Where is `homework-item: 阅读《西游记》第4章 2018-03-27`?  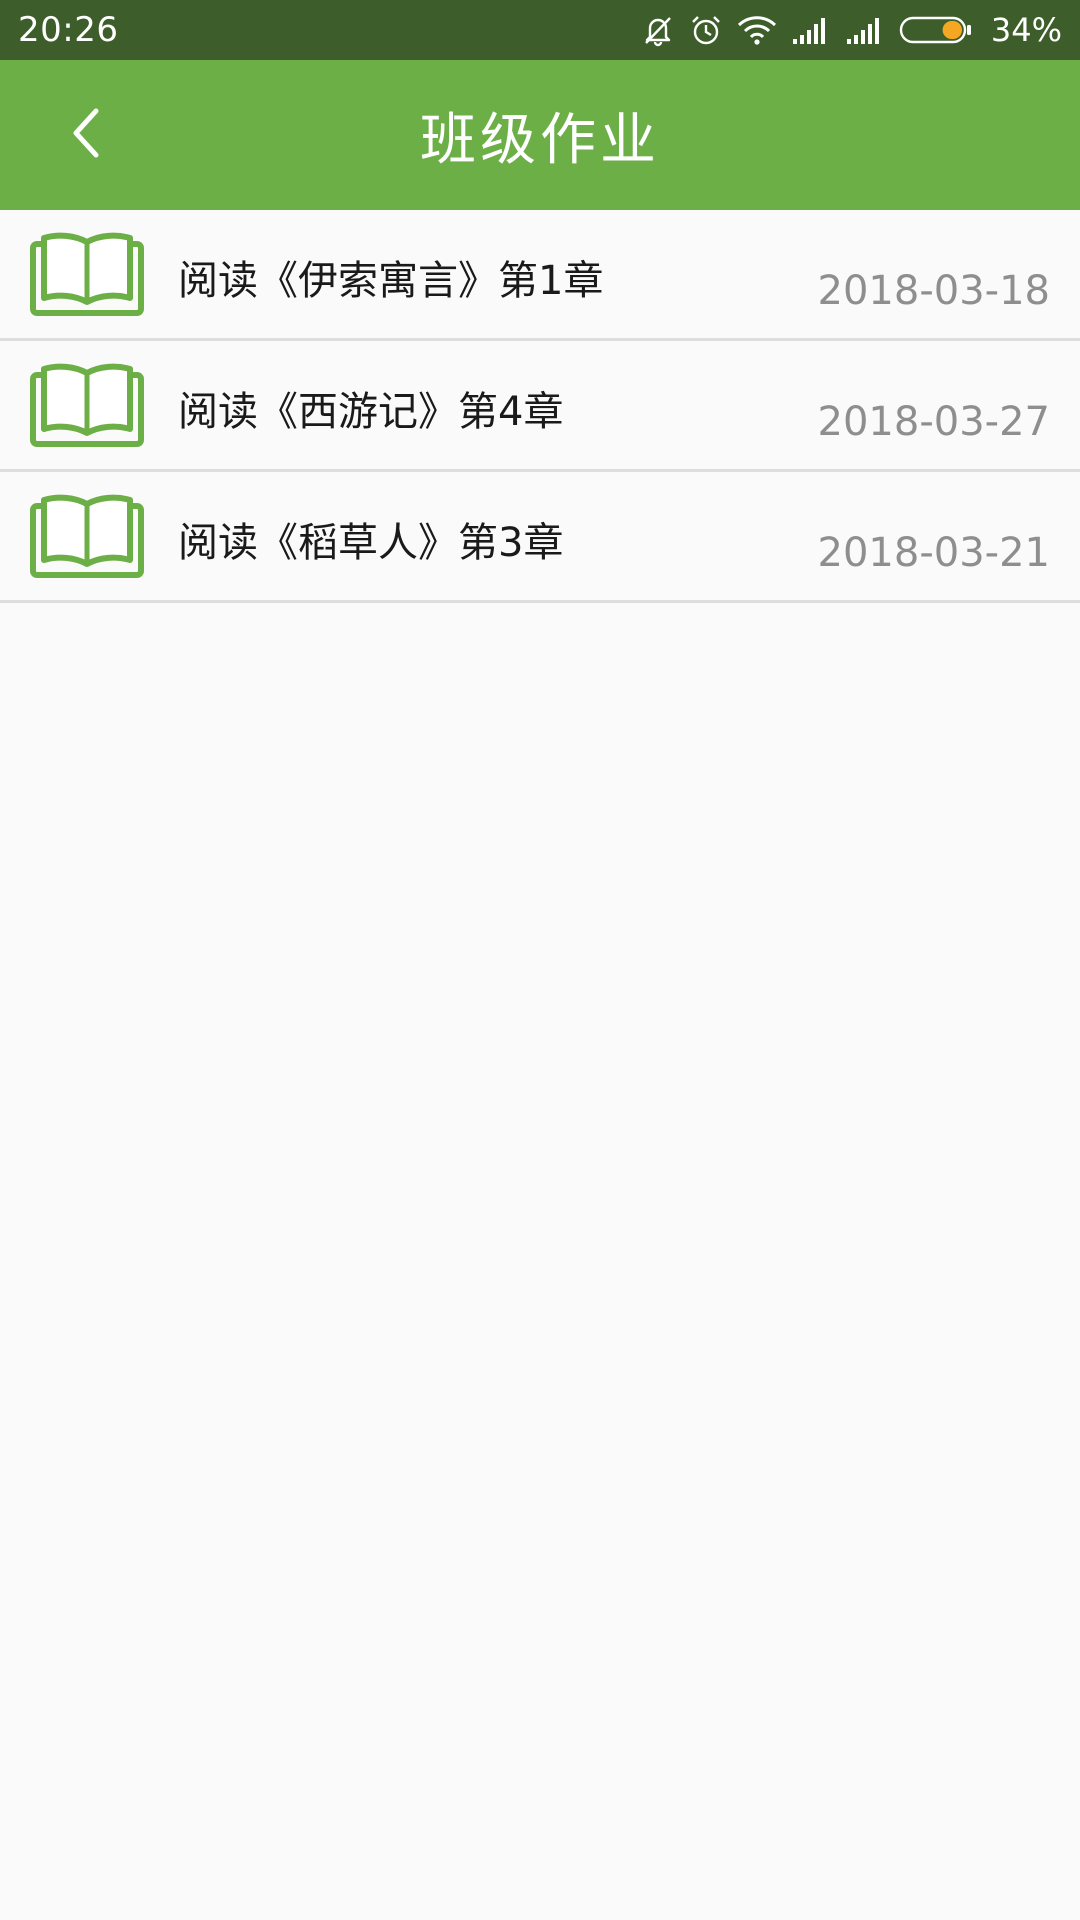 homework-item: 阅读《西游记》第4章 2018-03-27 is located at coordinates (540, 406).